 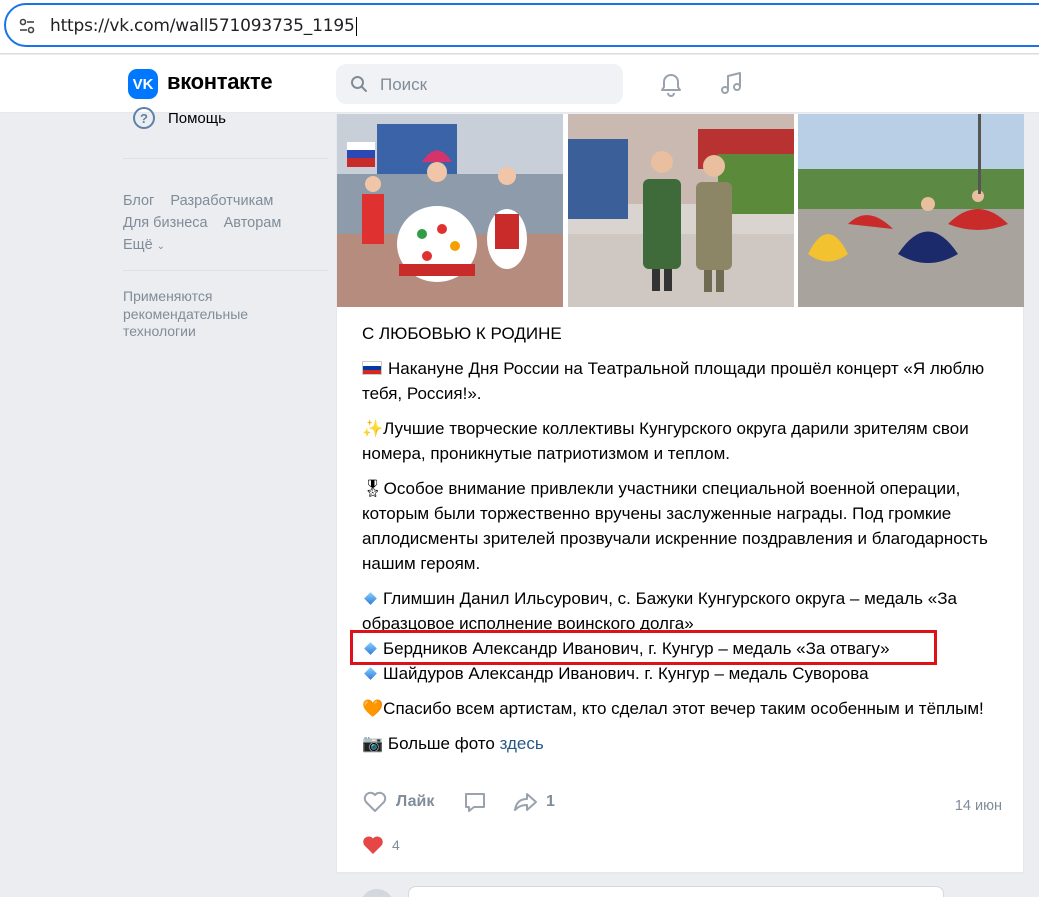 What do you see at coordinates (208, 314) in the screenshot?
I see `recommendation-note: Применяются рекомендательные технологии` at bounding box center [208, 314].